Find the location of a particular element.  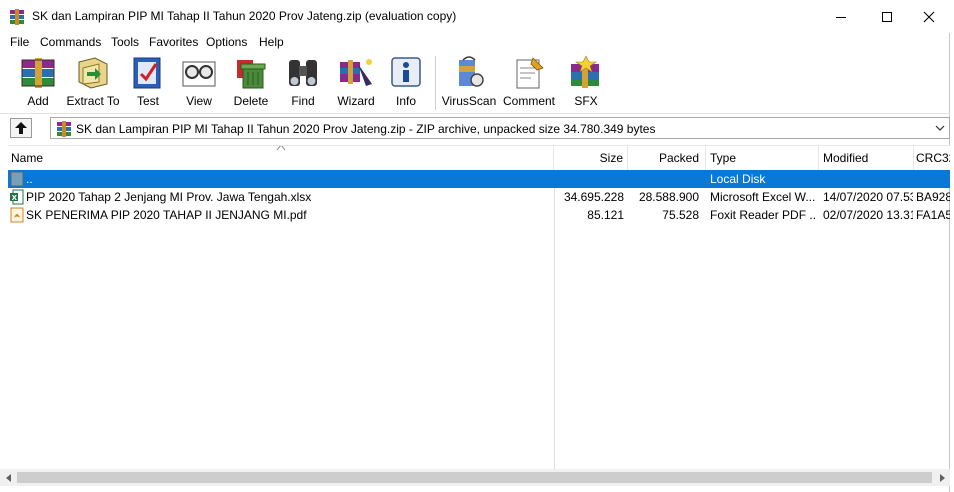

scroll-left-button is located at coordinates (8, 477).